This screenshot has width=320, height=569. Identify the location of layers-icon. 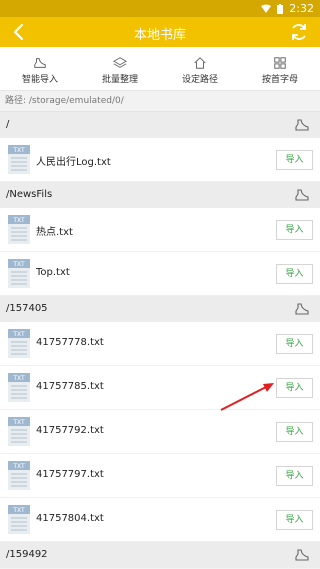
(120, 62).